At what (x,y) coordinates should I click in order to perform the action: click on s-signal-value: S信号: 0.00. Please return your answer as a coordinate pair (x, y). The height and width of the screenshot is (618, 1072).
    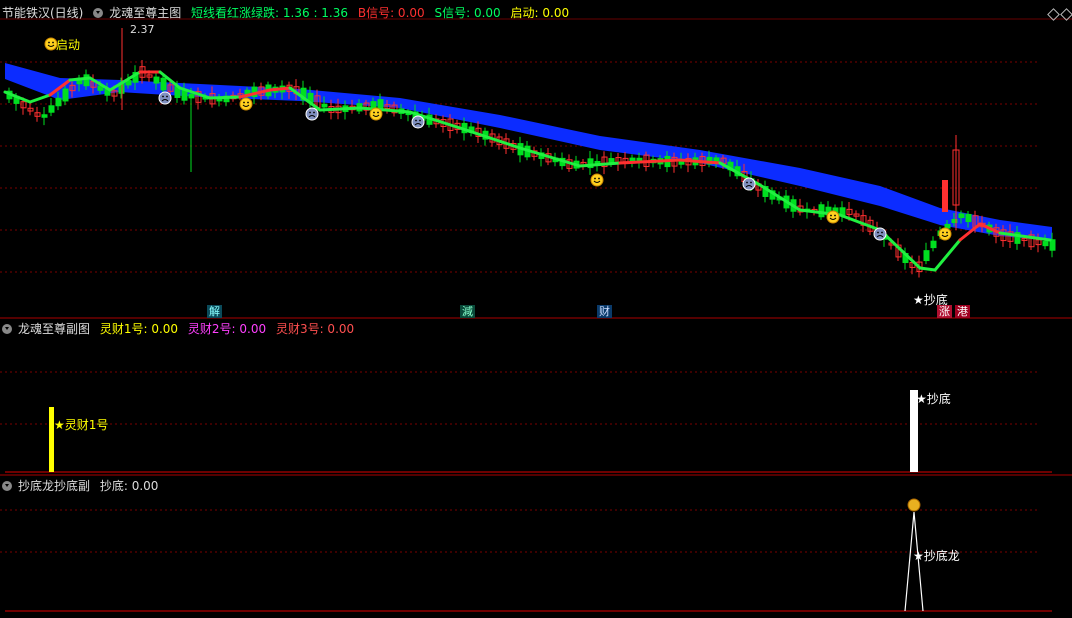
    Looking at the image, I should click on (467, 13).